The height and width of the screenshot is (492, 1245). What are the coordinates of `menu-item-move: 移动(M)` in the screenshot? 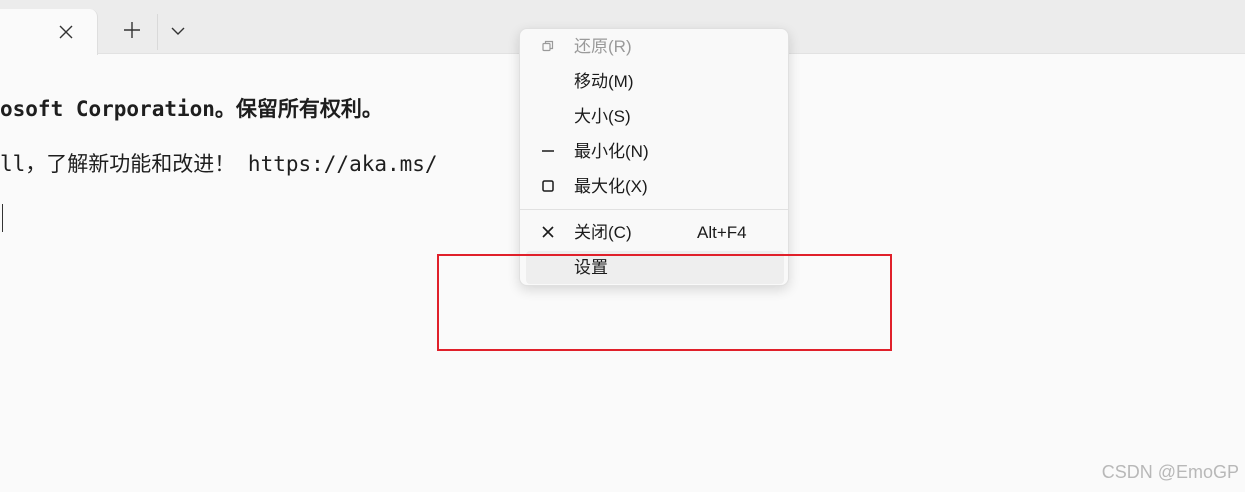 It's located at (655, 81).